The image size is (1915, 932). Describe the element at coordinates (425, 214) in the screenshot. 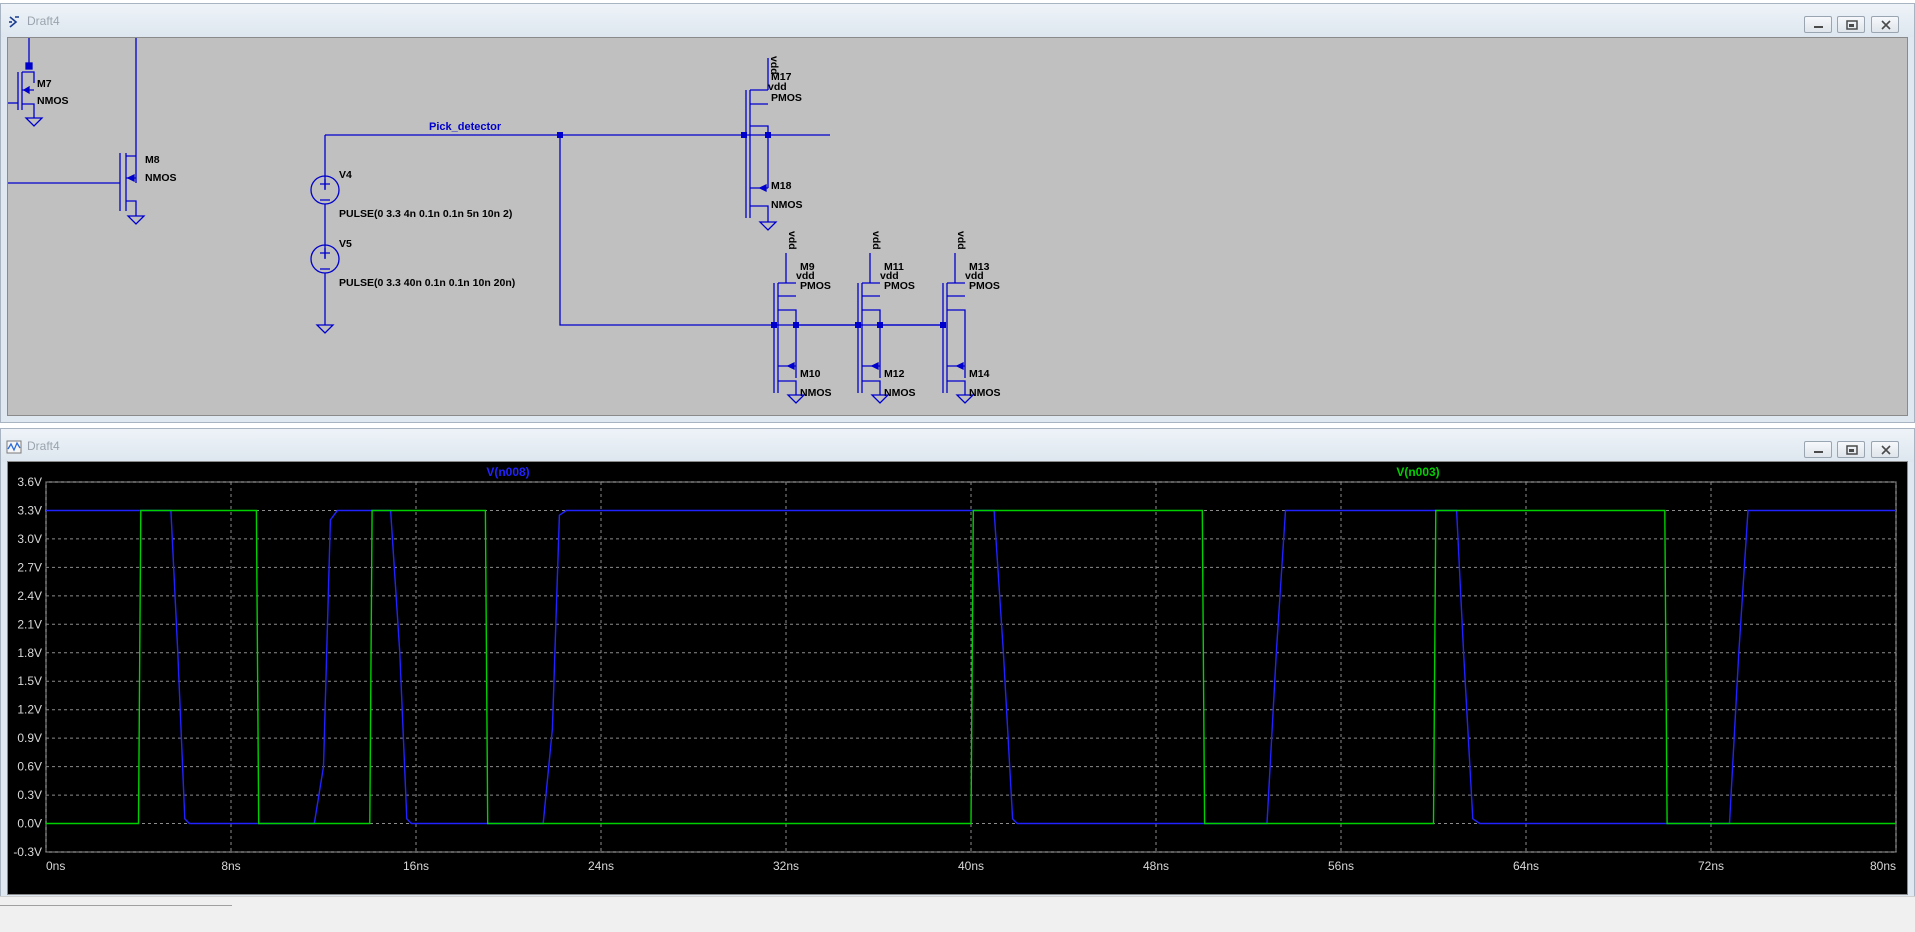

I see `source-value-v4: PULSE(0 3.3 4n 0.1n 0.1n 5n 10n 2)` at that location.